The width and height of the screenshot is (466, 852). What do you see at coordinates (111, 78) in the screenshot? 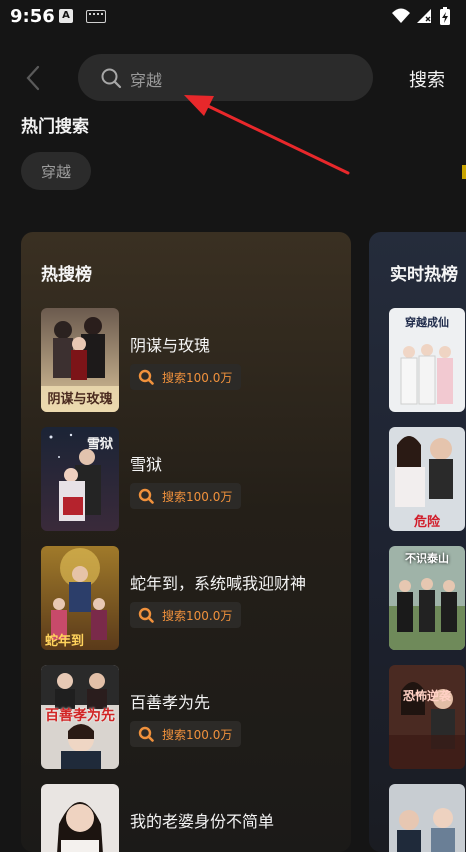
I see `search-icon` at bounding box center [111, 78].